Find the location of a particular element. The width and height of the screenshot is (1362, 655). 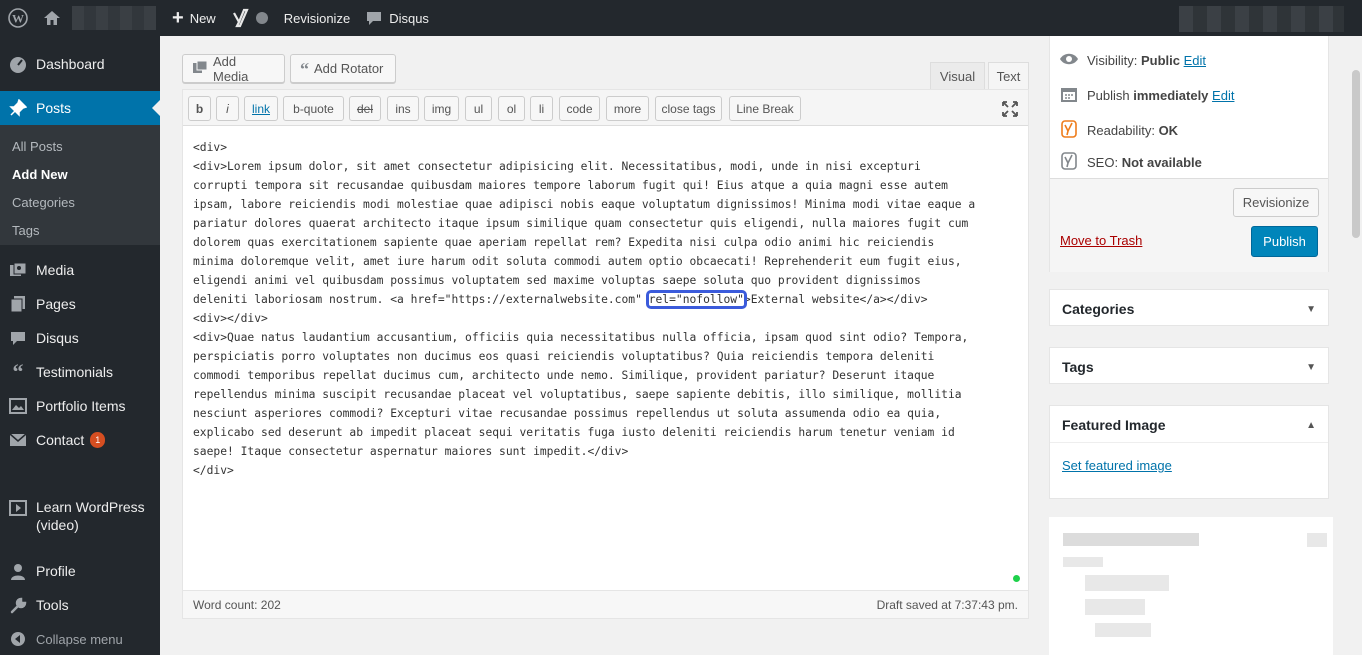

quicktag-close-tags: close tags is located at coordinates (688, 108).